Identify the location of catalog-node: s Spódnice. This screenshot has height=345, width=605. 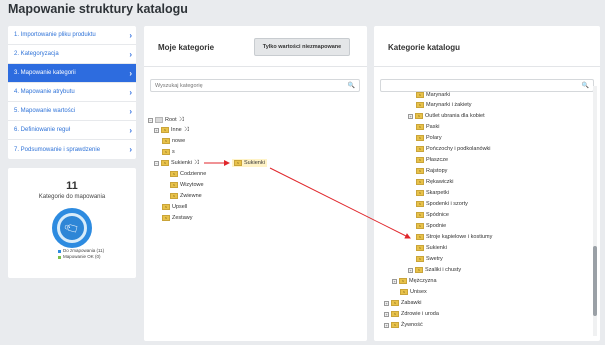
(432, 215).